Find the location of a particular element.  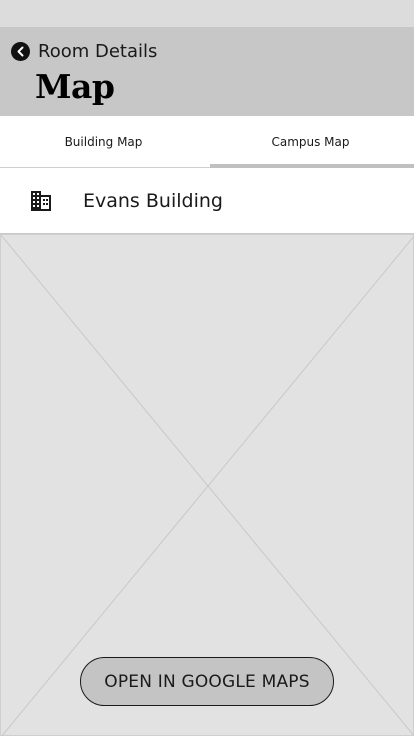

tab-campus-map: Campus Map is located at coordinates (310, 142).